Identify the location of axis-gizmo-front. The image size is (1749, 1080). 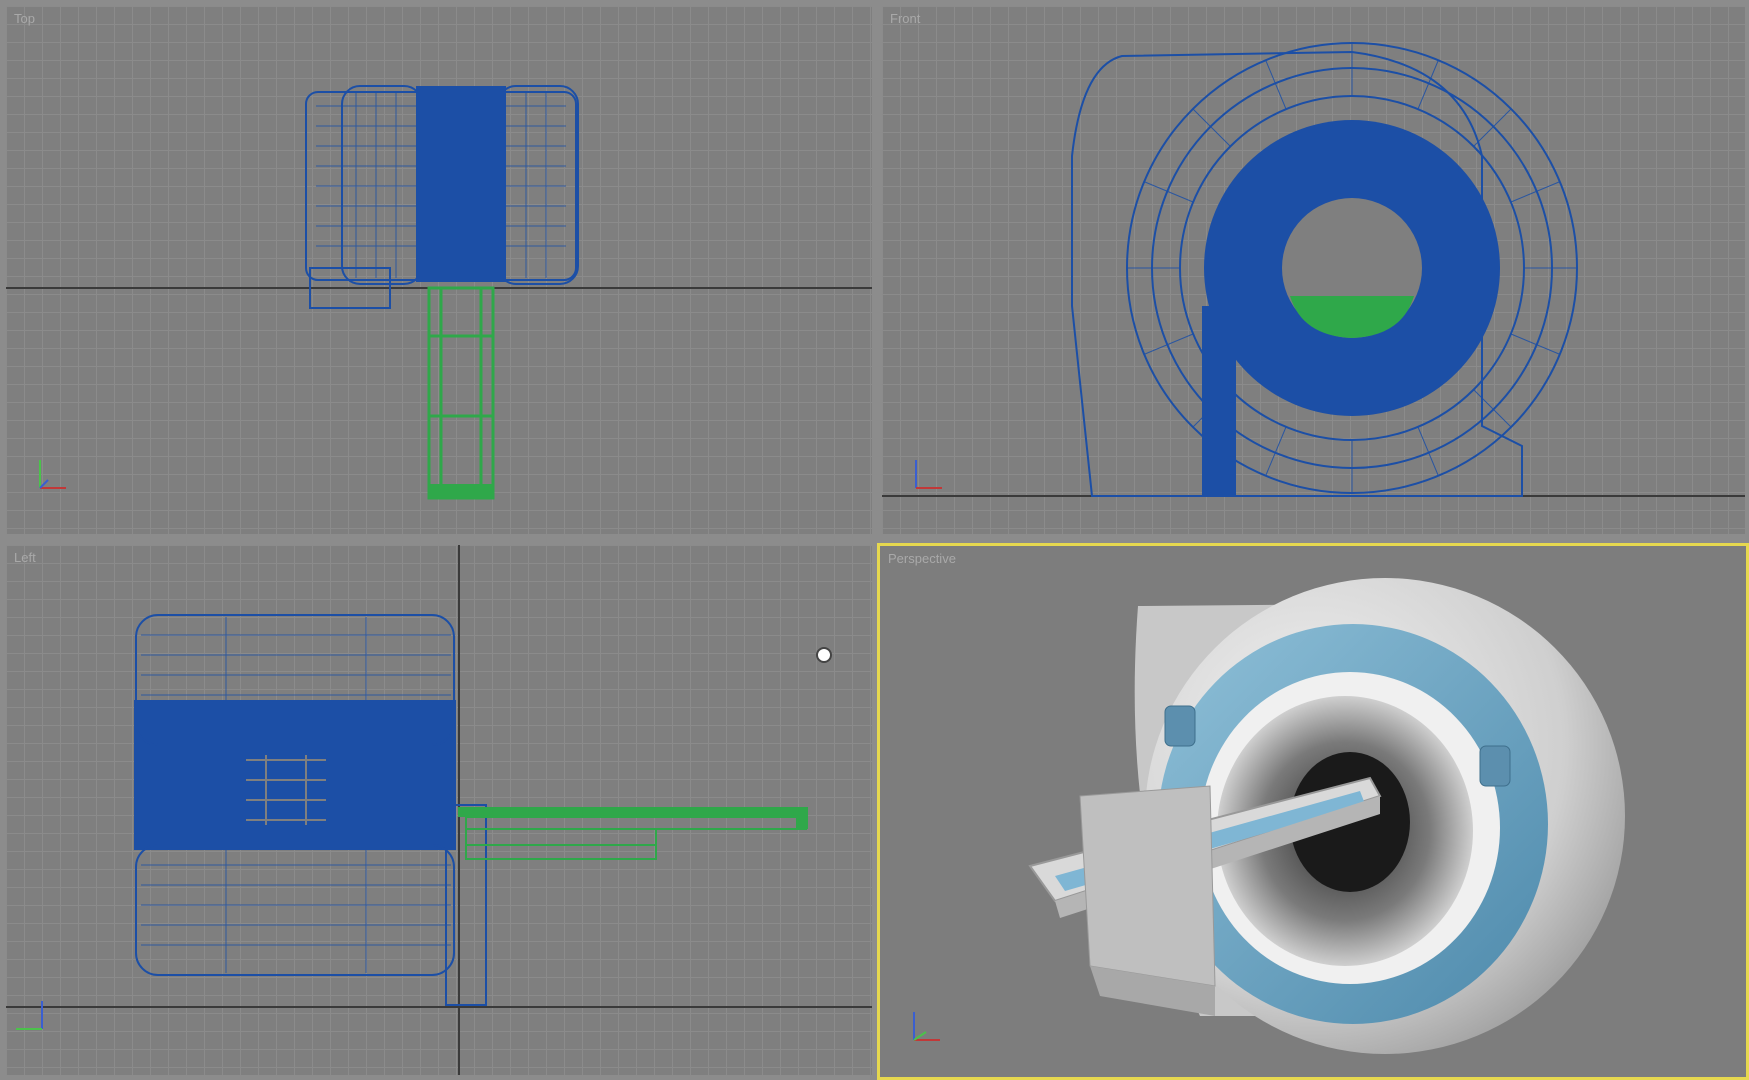
(928, 474).